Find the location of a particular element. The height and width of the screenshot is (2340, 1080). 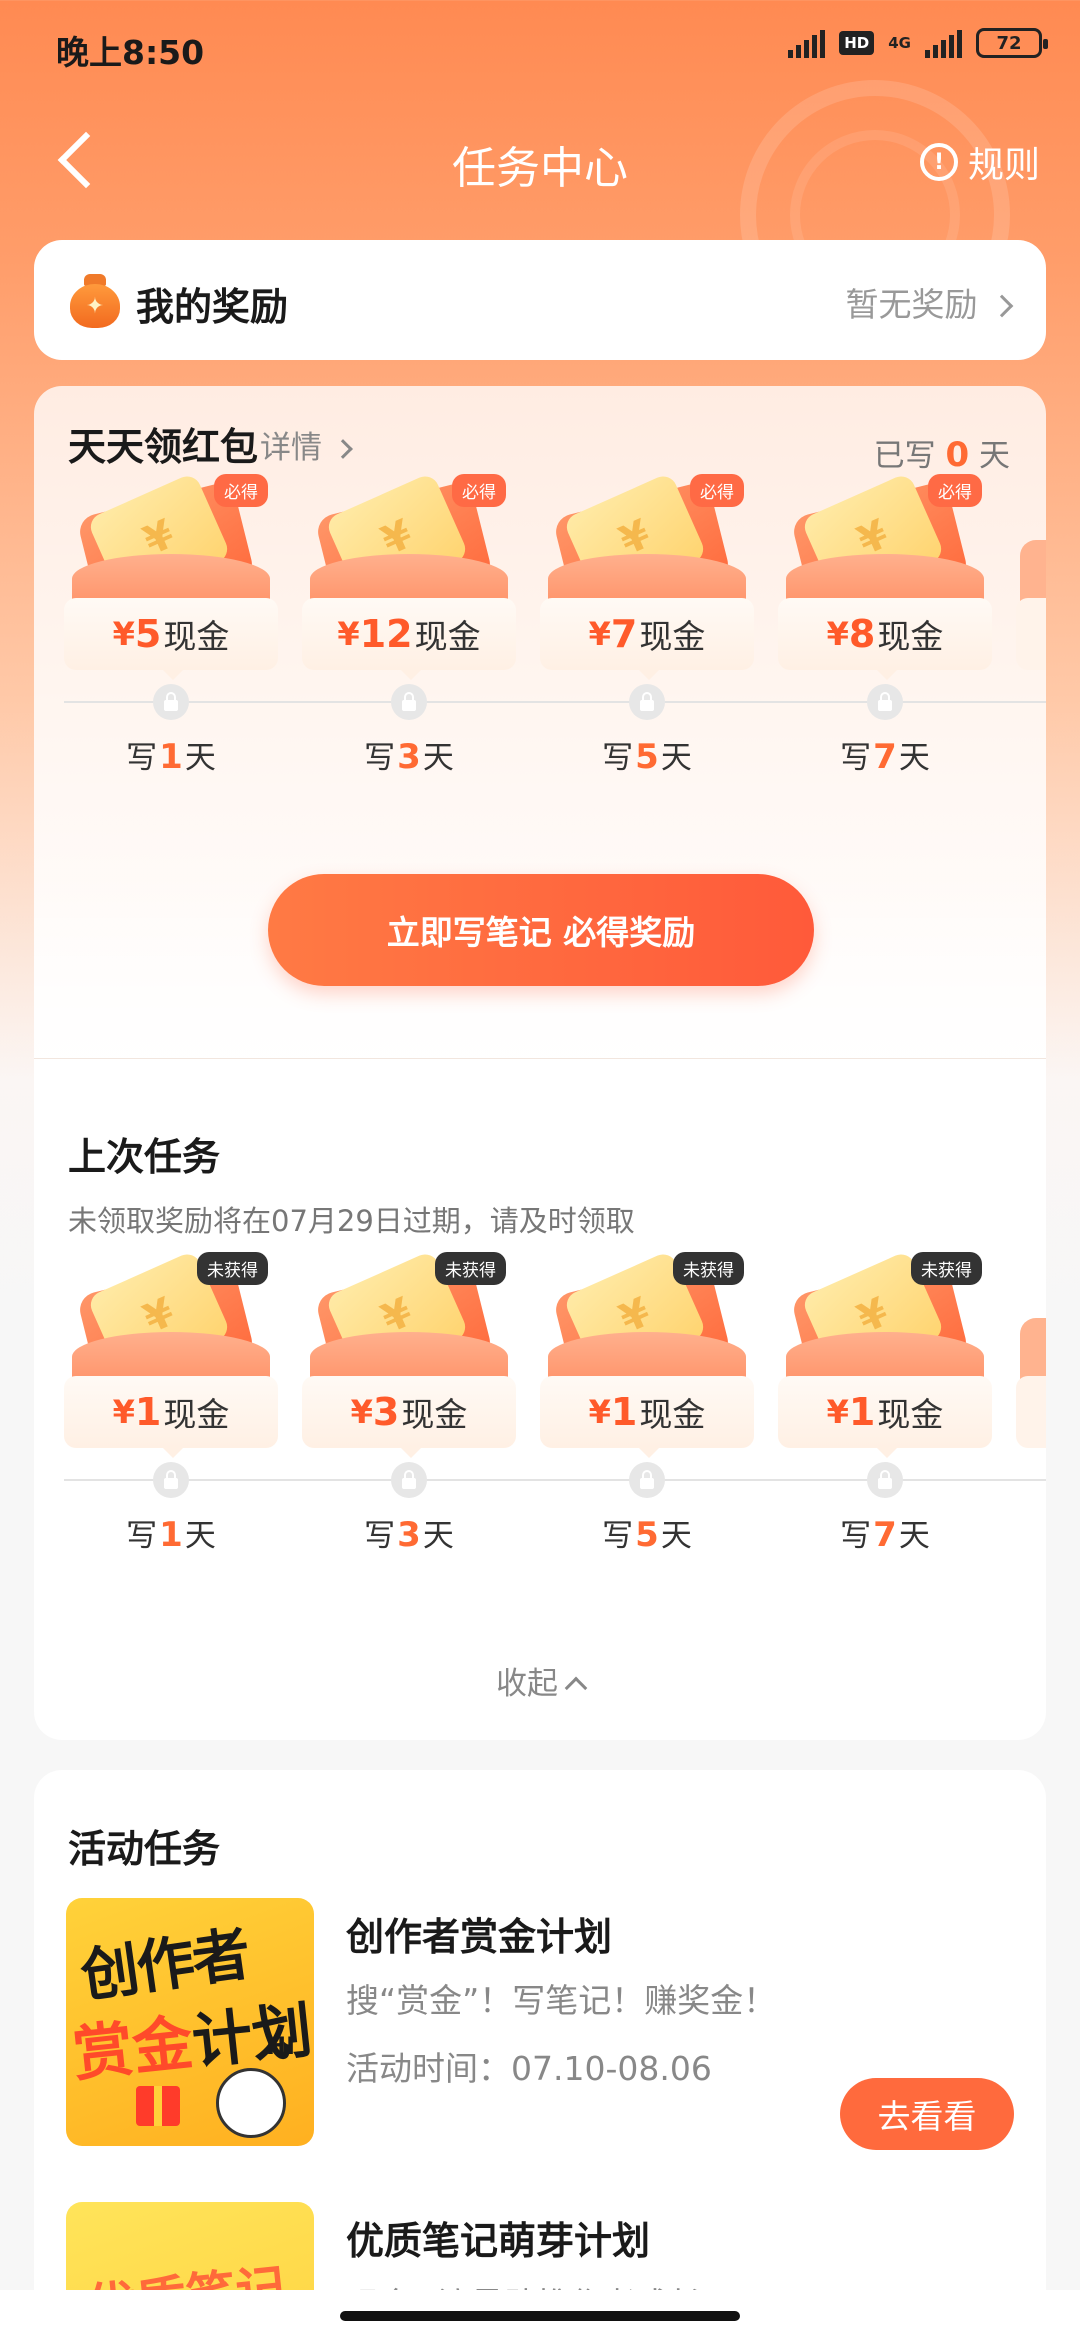

home-indicator is located at coordinates (540, 2316).